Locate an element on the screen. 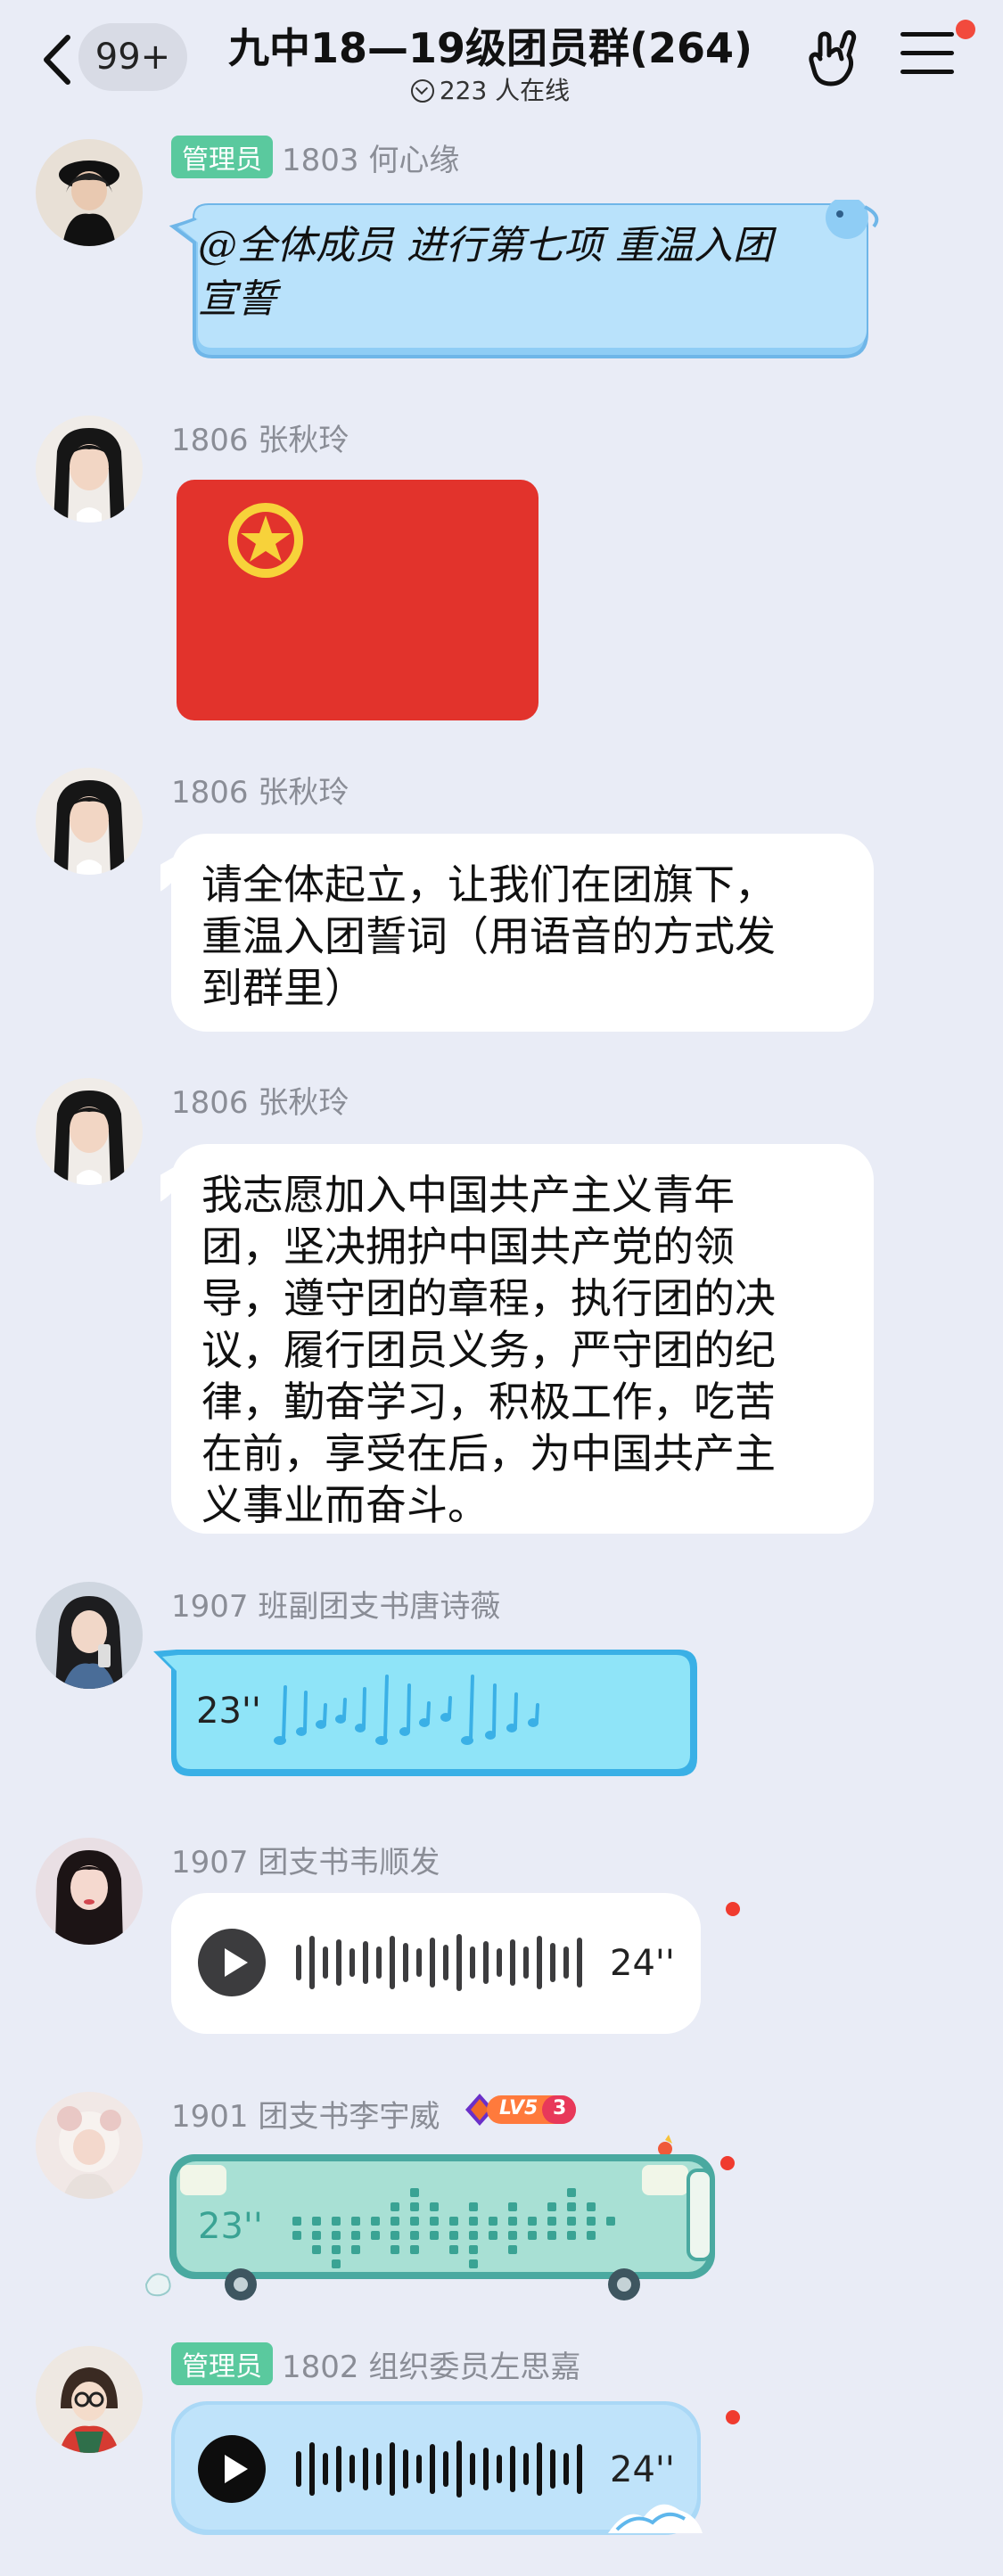 The width and height of the screenshot is (1003, 2576). message-text-line: 议，履行团员义务，严守团的纪 is located at coordinates (489, 1350).